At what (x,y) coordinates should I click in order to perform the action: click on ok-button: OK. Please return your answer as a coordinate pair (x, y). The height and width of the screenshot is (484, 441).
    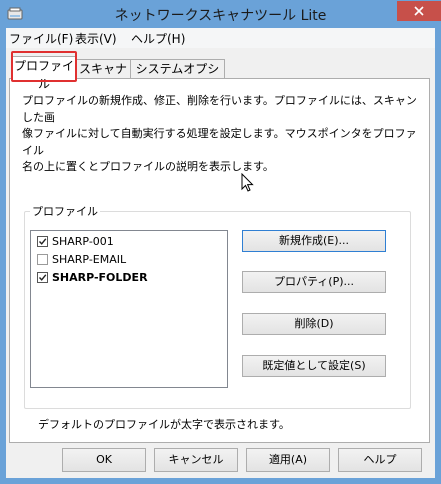
    Looking at the image, I should click on (104, 460).